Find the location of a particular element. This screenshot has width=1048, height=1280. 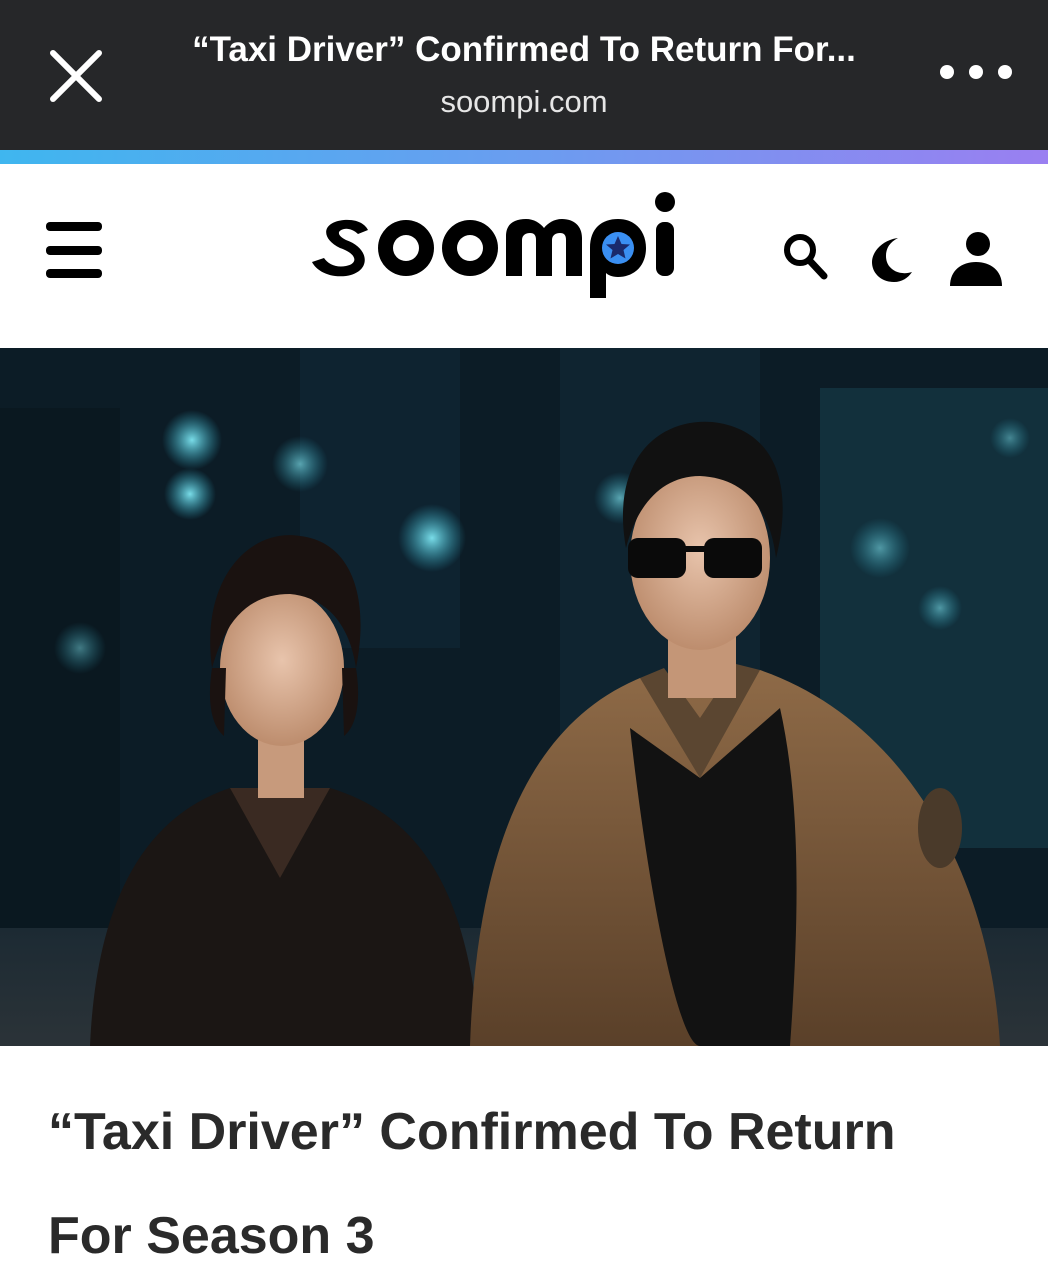

close-icon is located at coordinates (76, 76).